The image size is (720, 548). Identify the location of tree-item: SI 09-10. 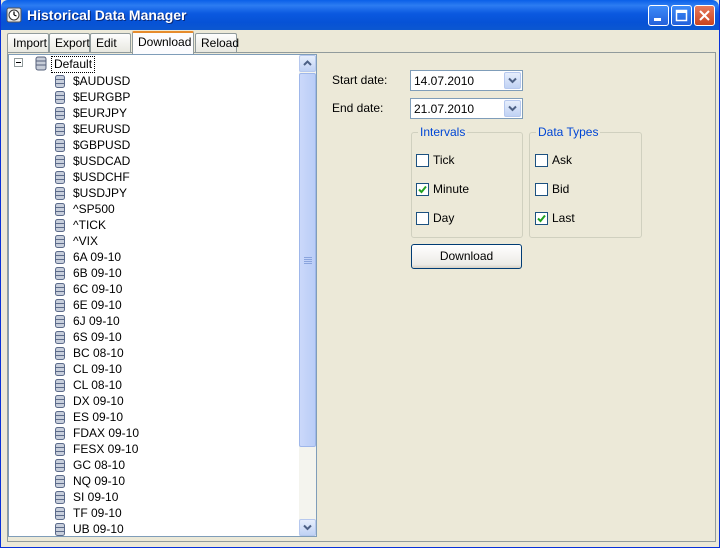
(154, 497).